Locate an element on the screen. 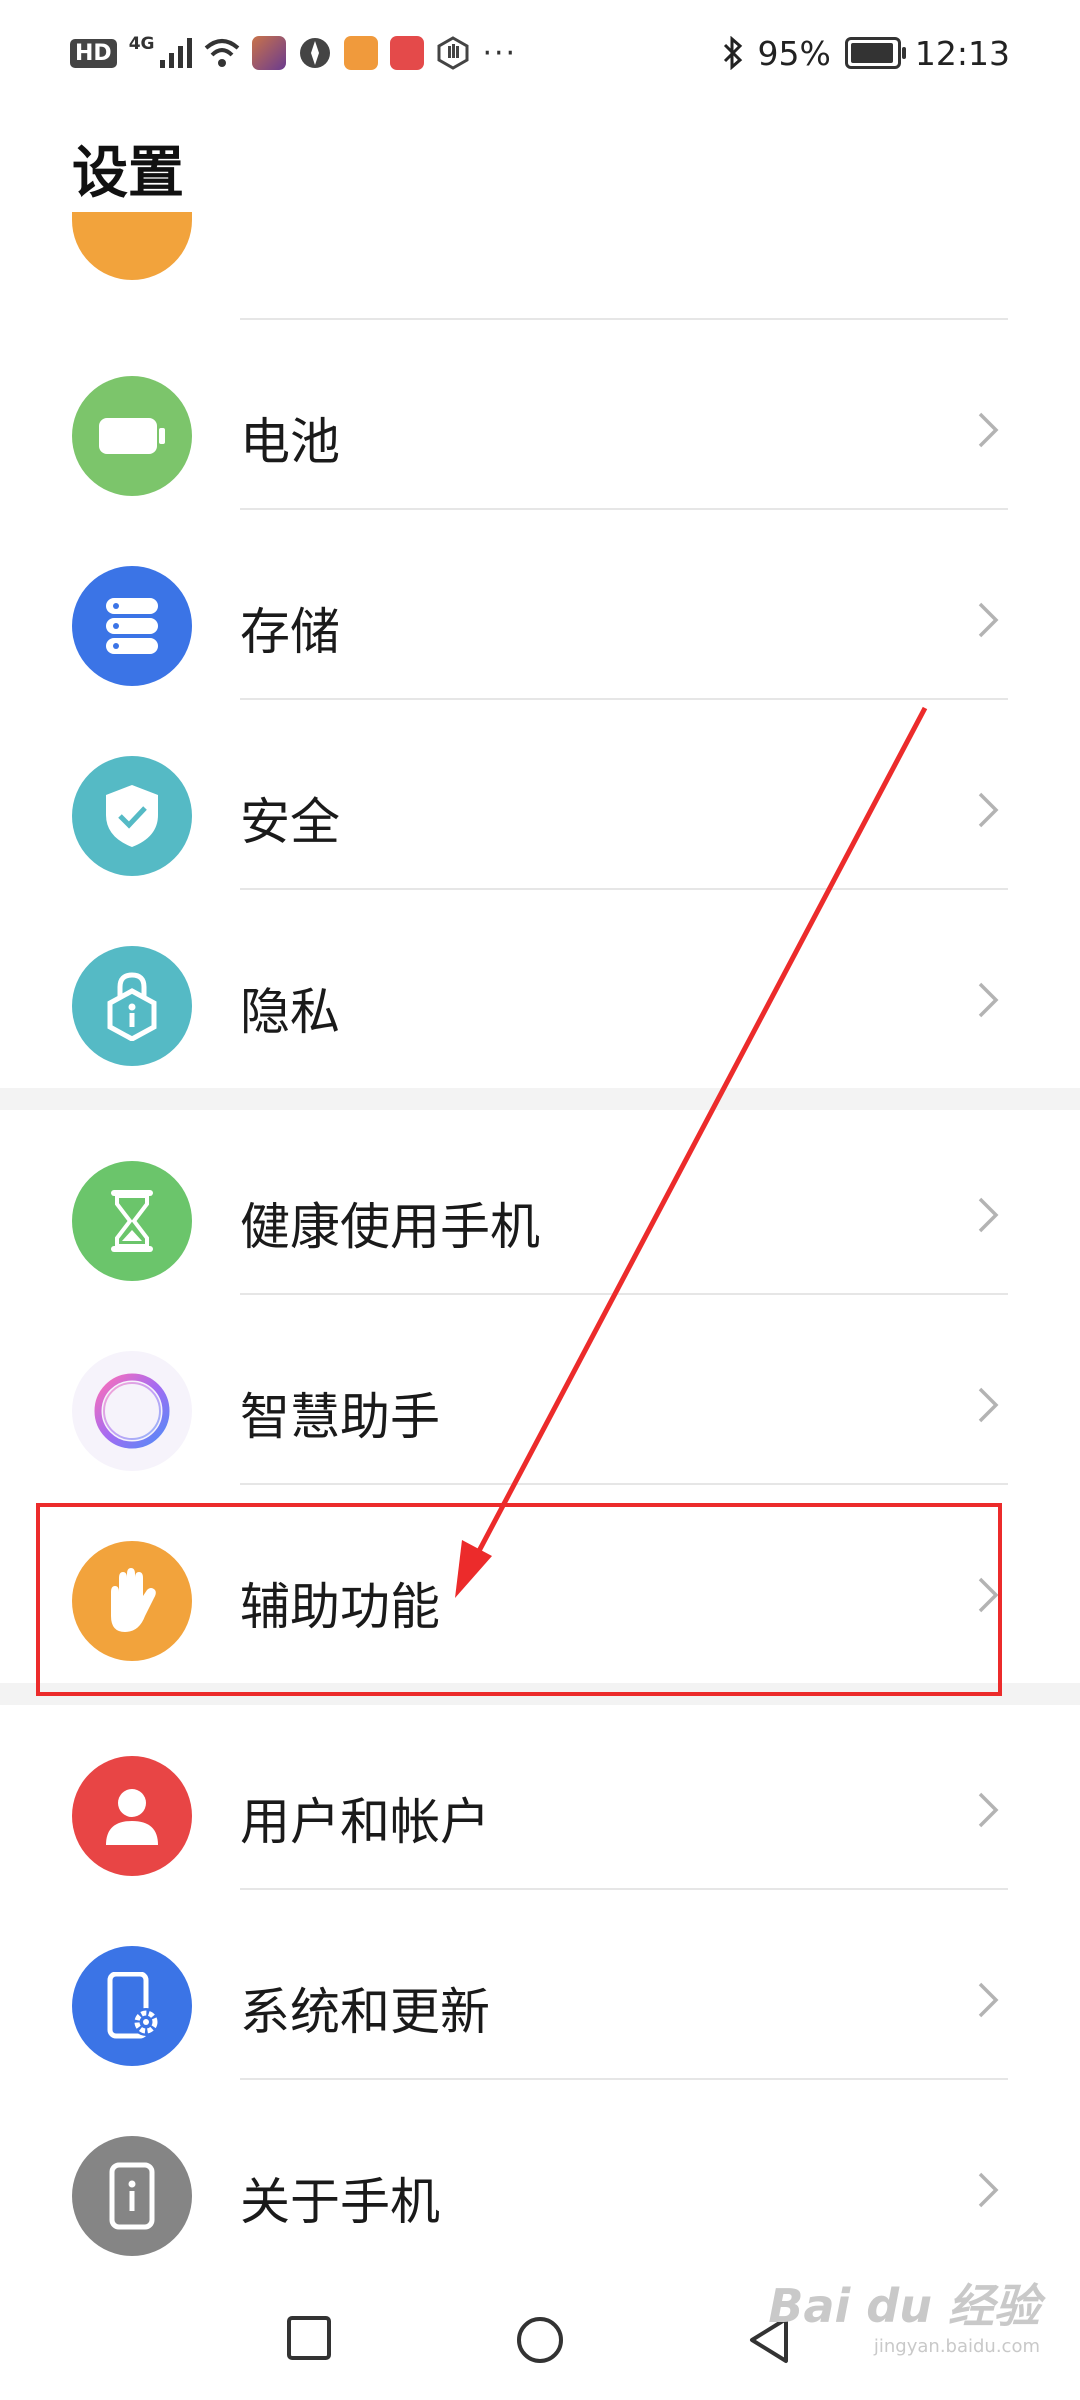 This screenshot has height=2400, width=1080. home-button is located at coordinates (540, 2340).